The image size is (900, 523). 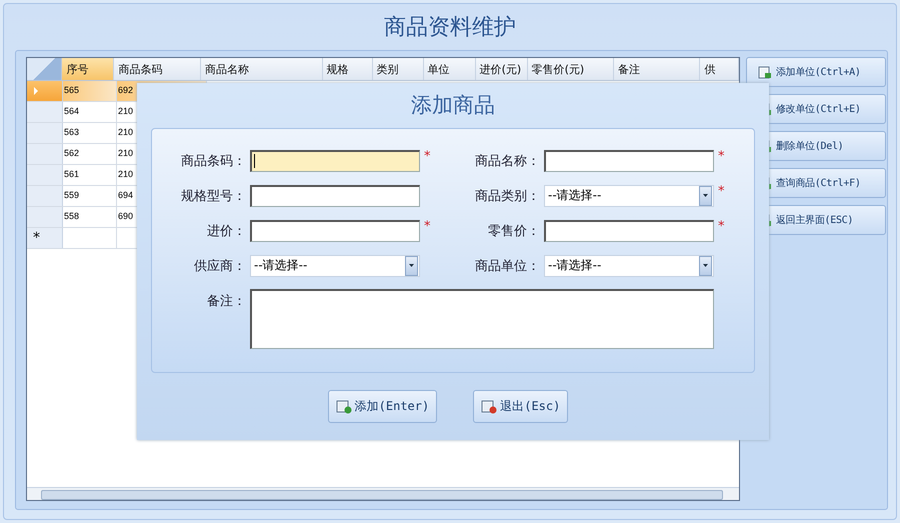 I want to click on column-header: 零售价(元), so click(x=571, y=69).